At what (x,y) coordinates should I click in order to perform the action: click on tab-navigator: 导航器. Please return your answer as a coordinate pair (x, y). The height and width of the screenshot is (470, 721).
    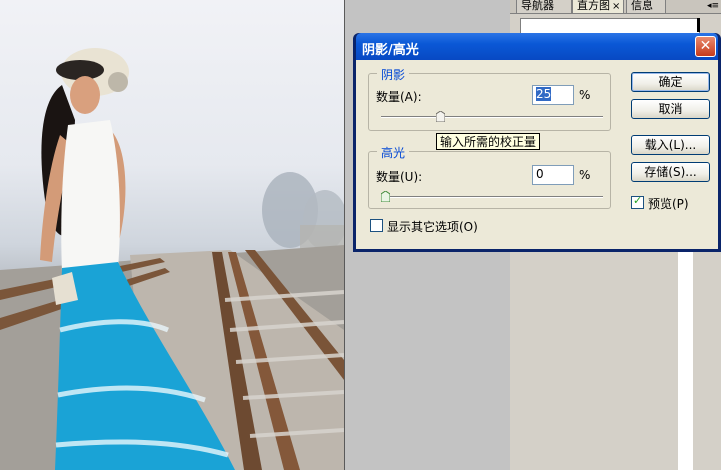
    Looking at the image, I should click on (544, 7).